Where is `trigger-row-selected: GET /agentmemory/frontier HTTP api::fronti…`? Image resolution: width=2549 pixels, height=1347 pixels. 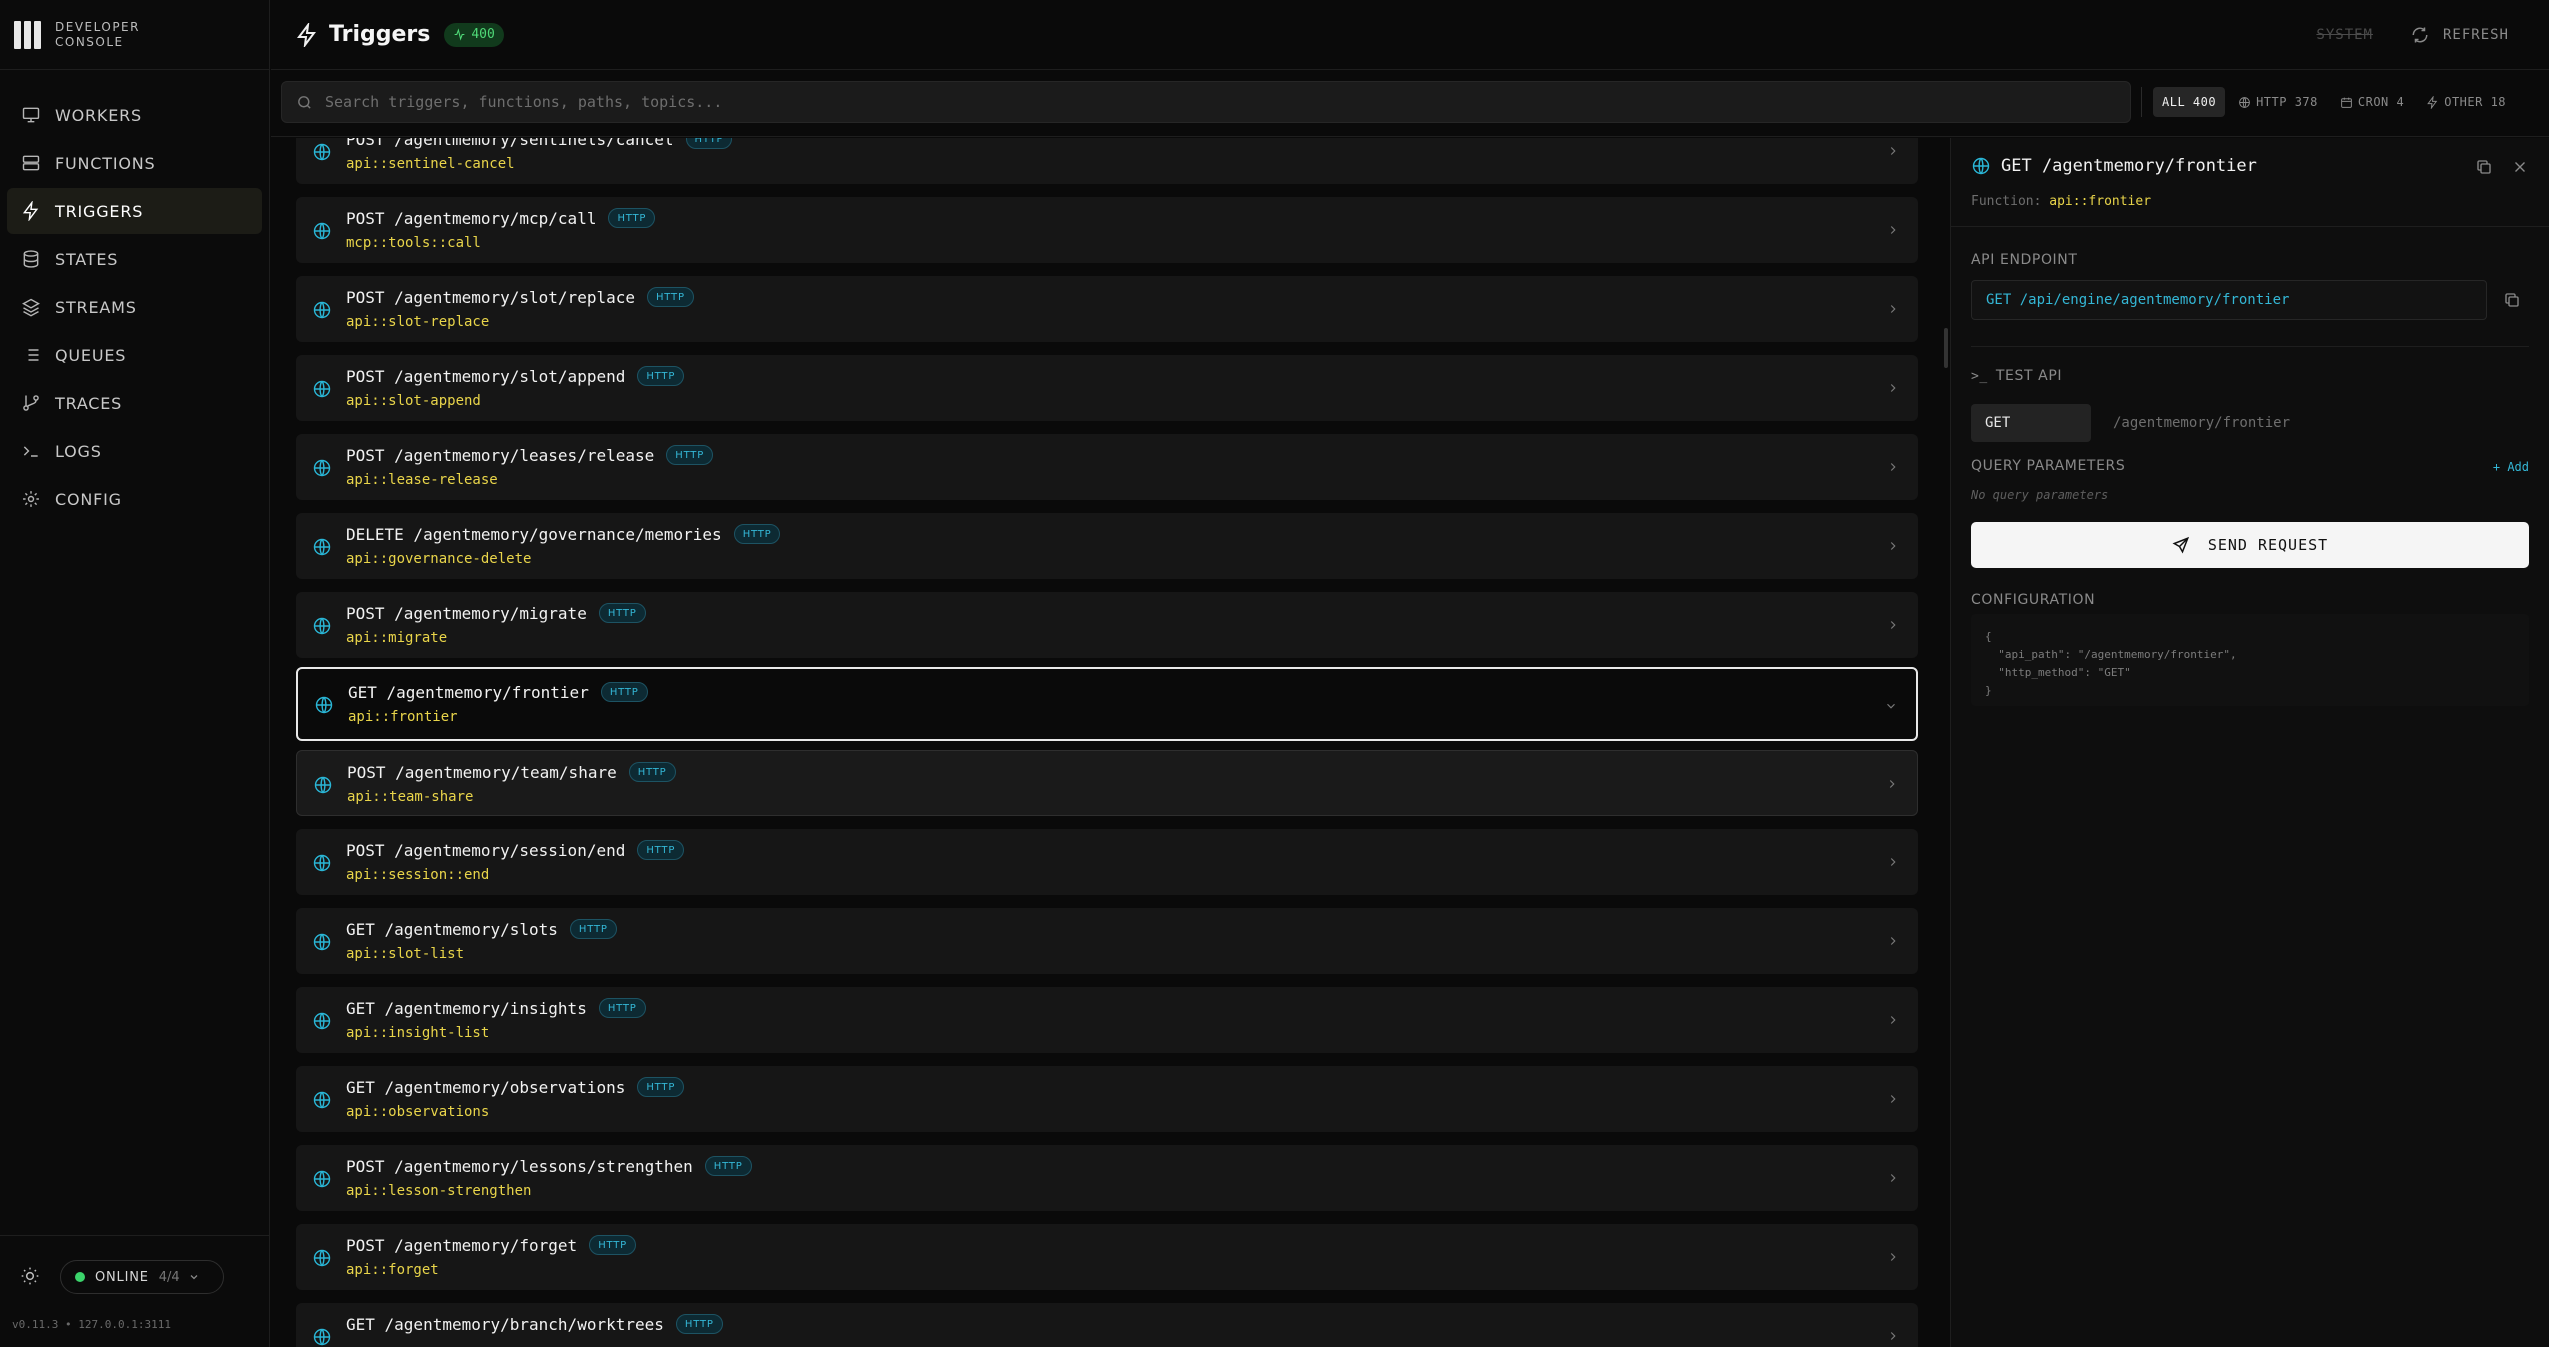 trigger-row-selected: GET /agentmemory/frontier HTTP api::fronti… is located at coordinates (1107, 704).